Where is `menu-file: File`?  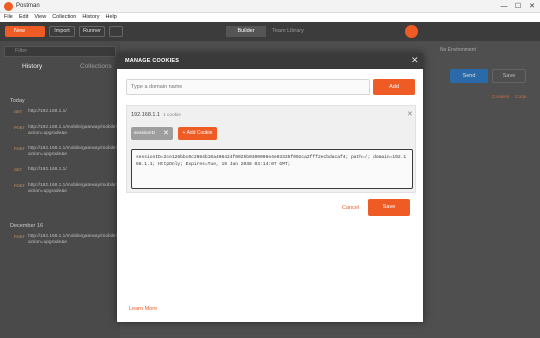
menu-file: File is located at coordinates (8, 17).